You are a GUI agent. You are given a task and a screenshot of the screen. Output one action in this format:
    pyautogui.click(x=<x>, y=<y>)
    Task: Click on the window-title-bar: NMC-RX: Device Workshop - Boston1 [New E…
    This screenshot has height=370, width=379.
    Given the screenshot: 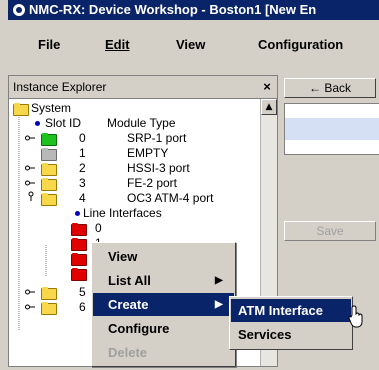 What is the action you would take?
    pyautogui.click(x=193, y=10)
    